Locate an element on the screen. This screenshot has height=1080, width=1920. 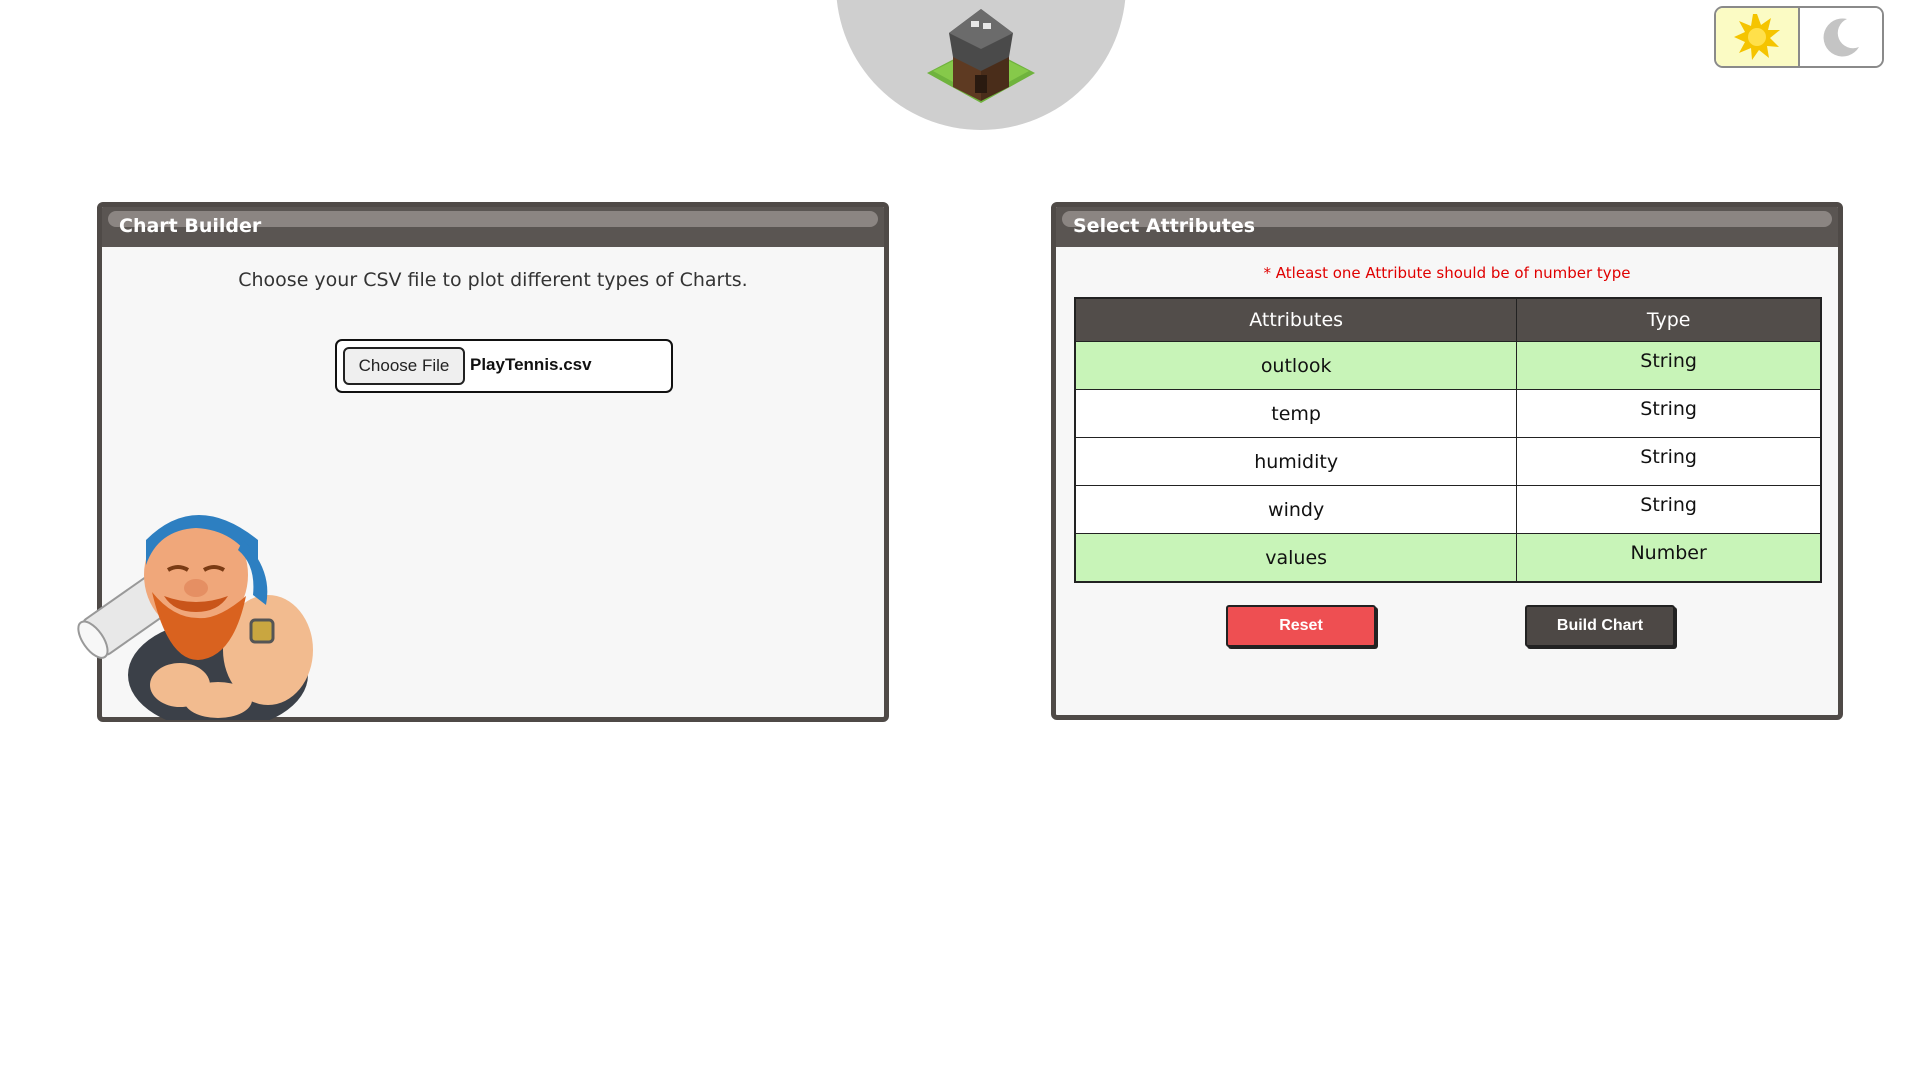
theme-toggle is located at coordinates (1799, 37).